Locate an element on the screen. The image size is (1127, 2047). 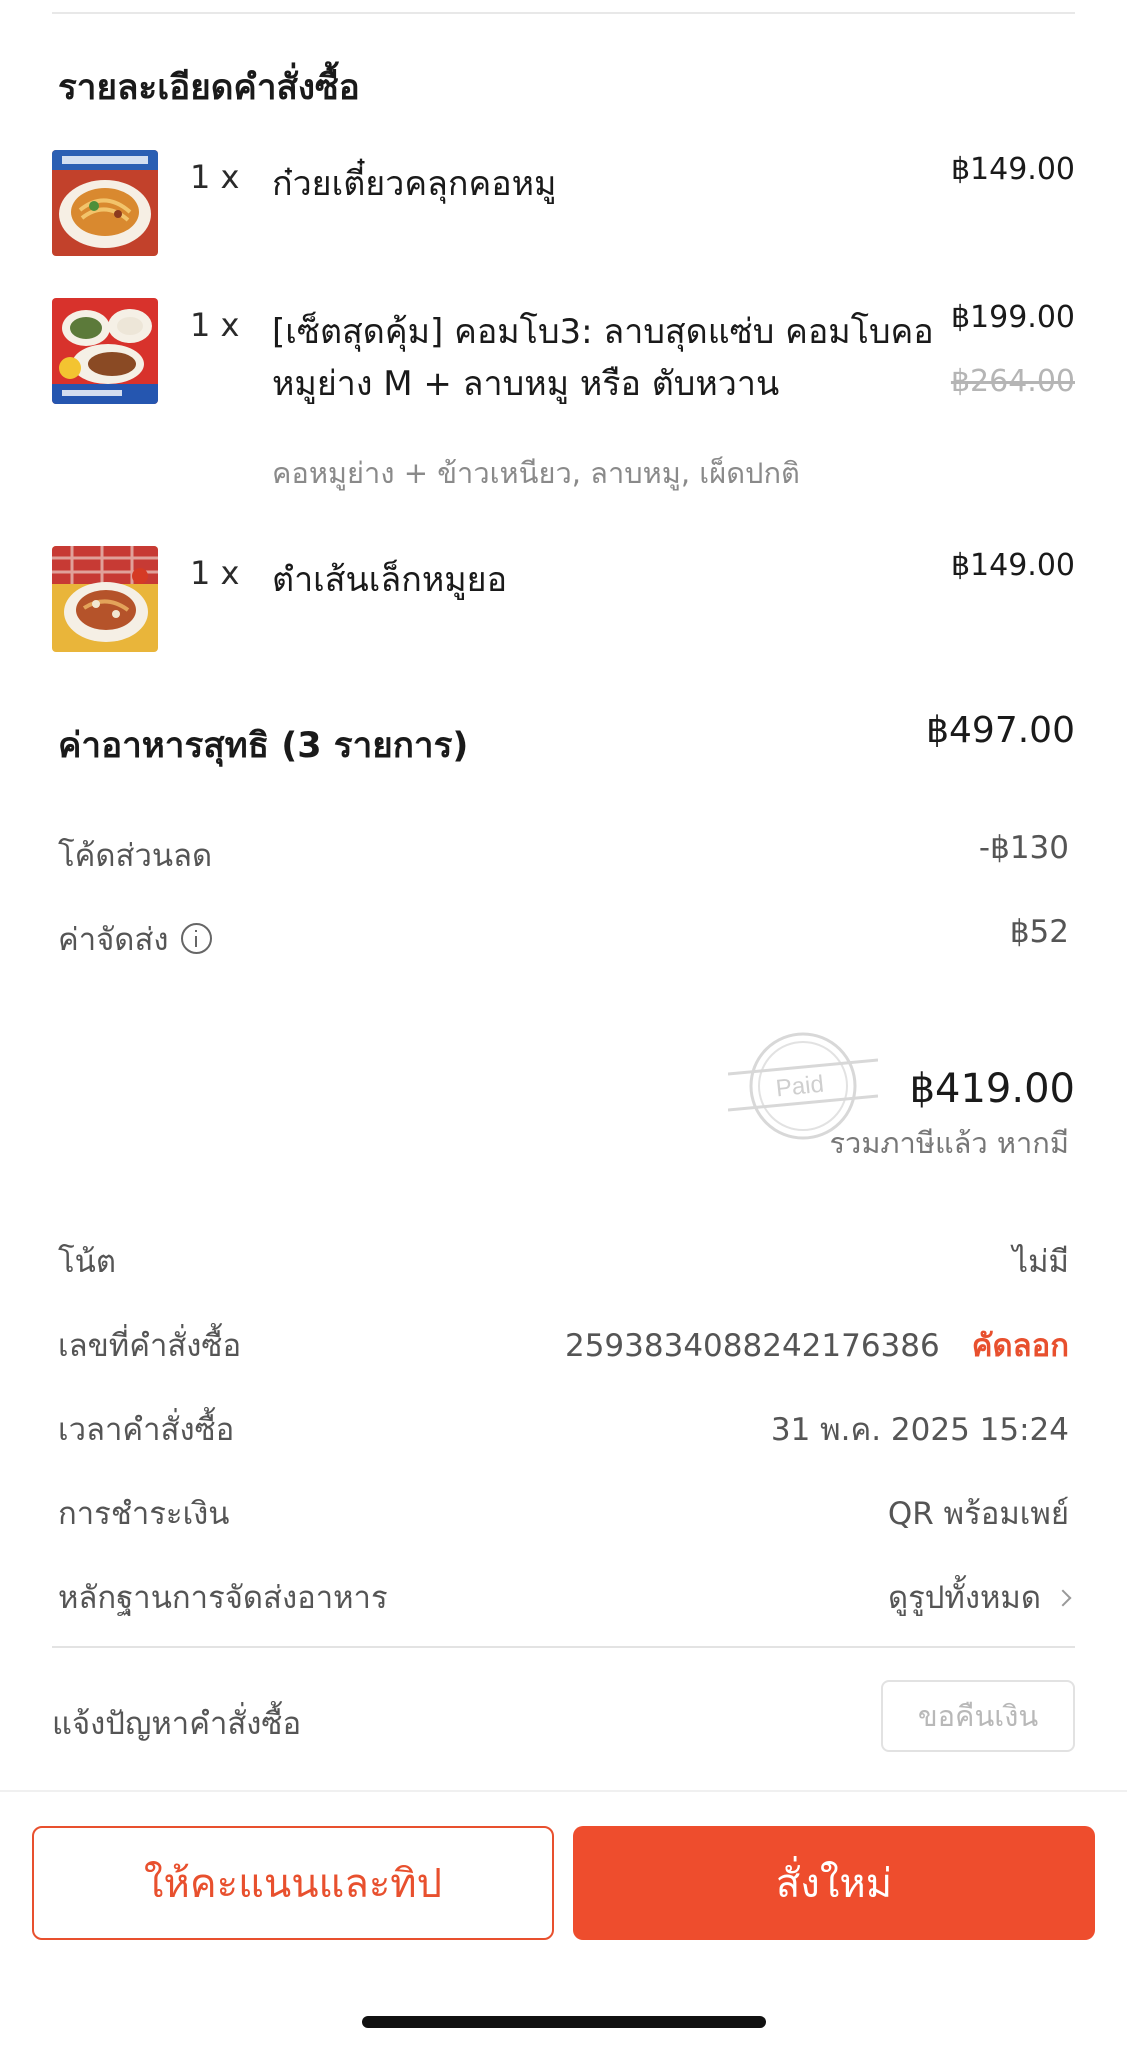
order-number-label: เลขที่คำสั่งซื้อ is located at coordinates (150, 1346).